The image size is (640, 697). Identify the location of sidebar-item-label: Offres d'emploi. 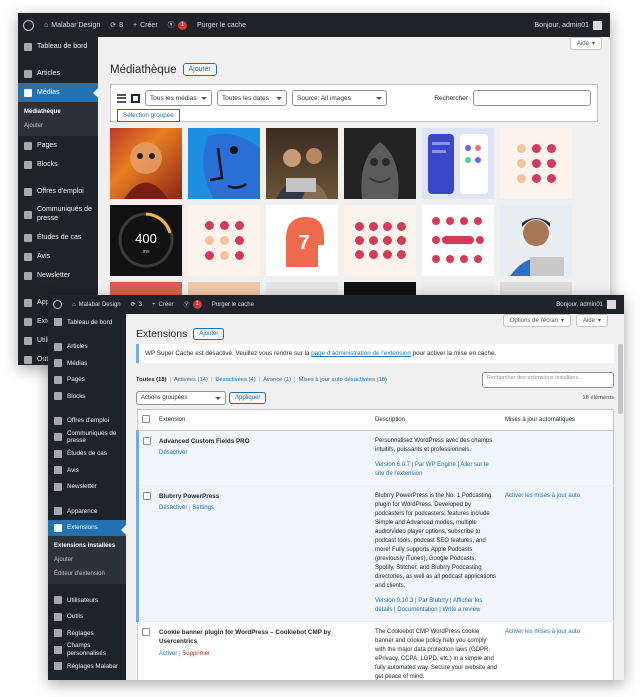
(88, 421).